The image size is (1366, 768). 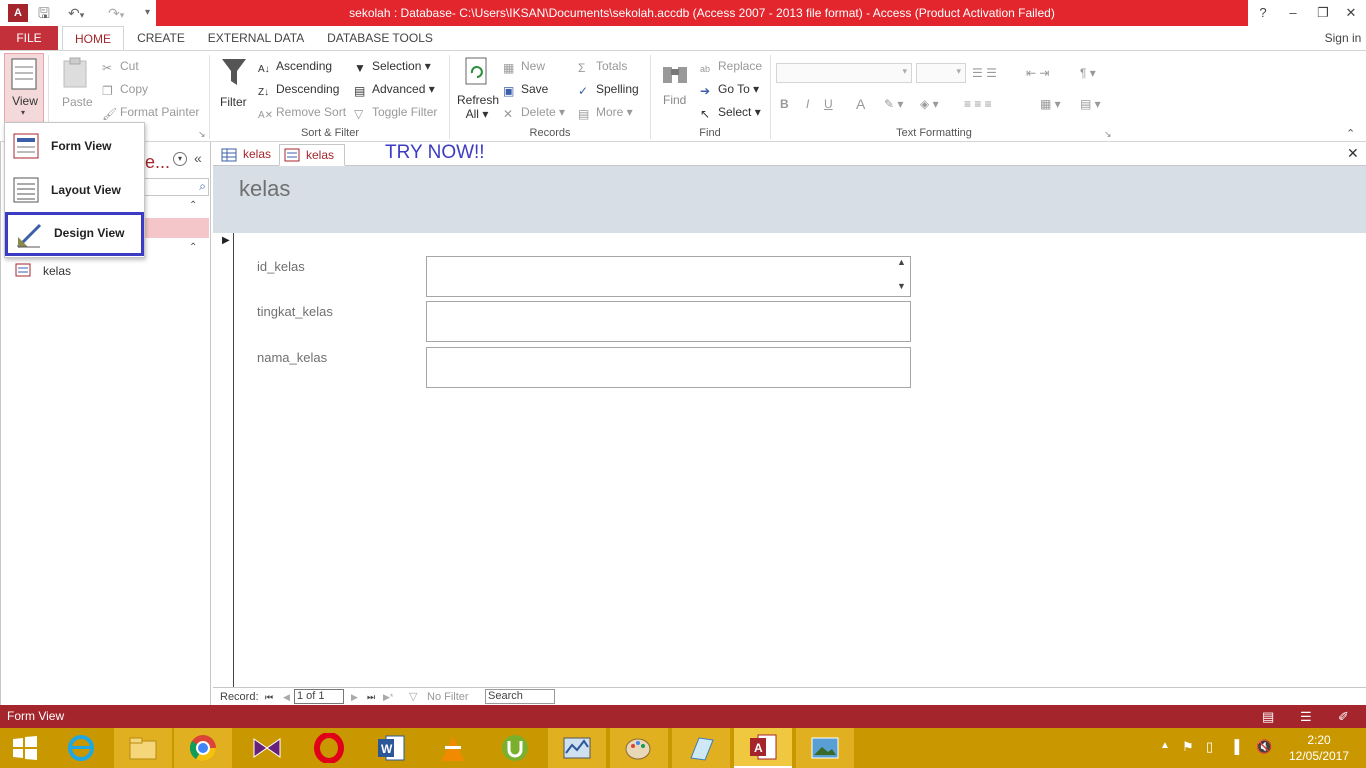 What do you see at coordinates (249, 155) in the screenshot?
I see `doc-tab-table: kelas` at bounding box center [249, 155].